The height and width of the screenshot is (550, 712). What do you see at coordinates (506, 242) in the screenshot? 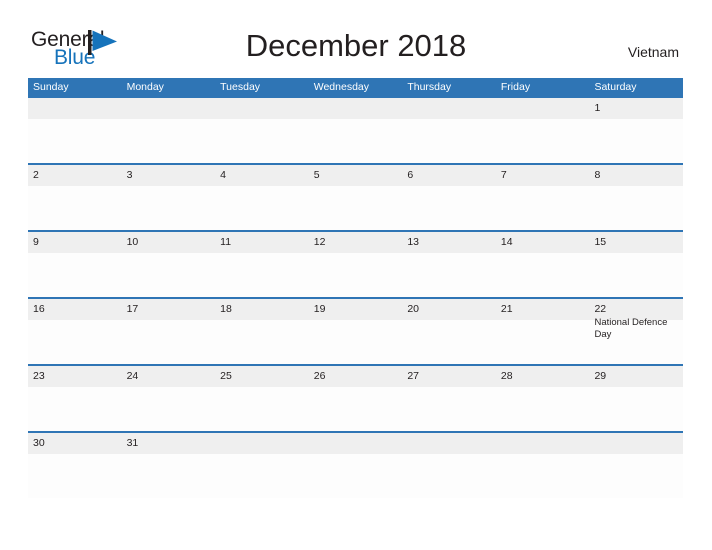
I see `day-number: 14` at bounding box center [506, 242].